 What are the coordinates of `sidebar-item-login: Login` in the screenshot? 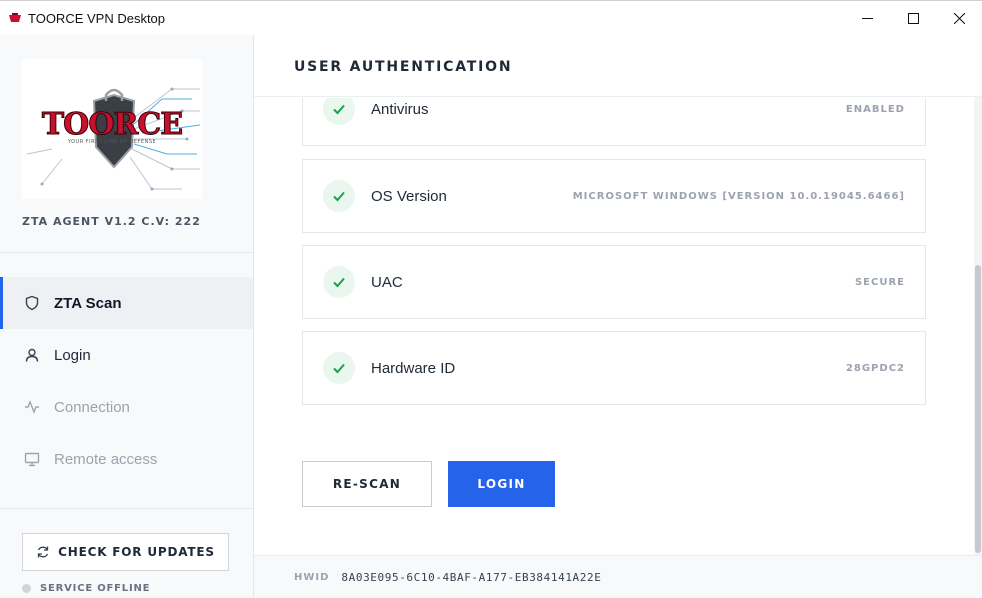 It's located at (126, 355).